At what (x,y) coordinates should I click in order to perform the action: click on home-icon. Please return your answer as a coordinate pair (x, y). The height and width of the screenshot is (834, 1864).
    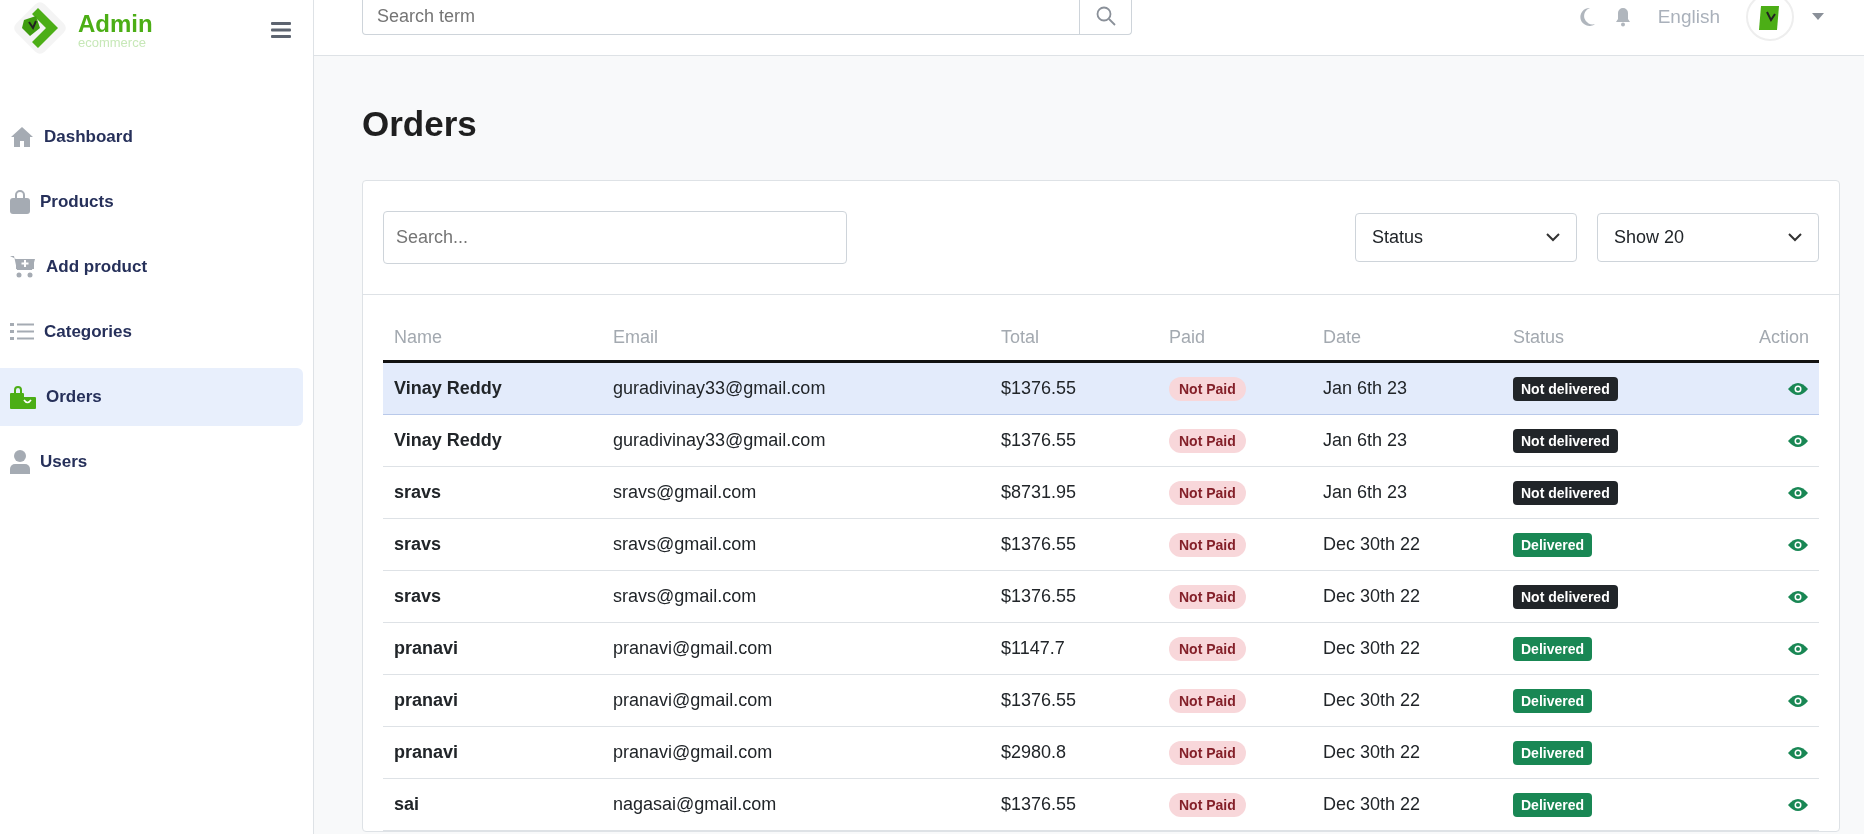
    Looking at the image, I should click on (22, 137).